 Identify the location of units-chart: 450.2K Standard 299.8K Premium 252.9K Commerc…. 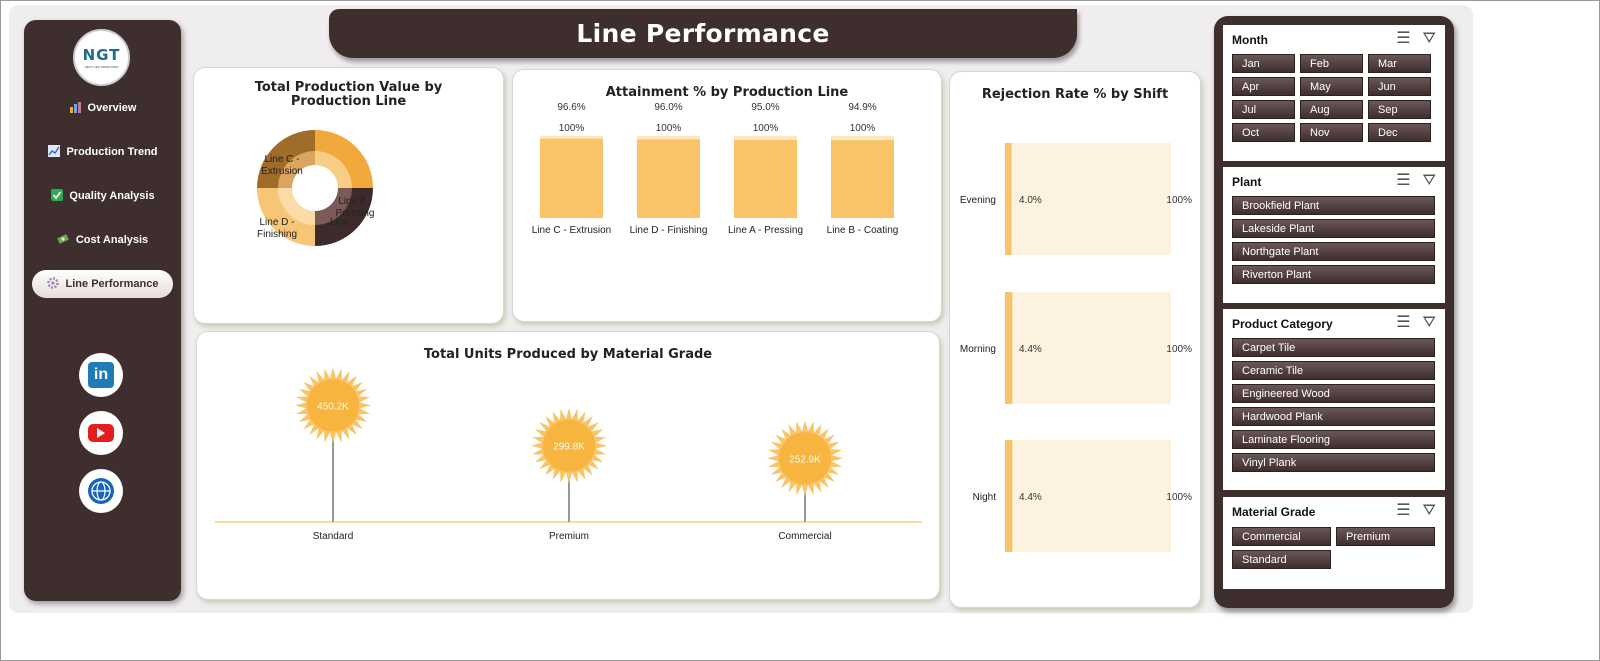
(568, 454).